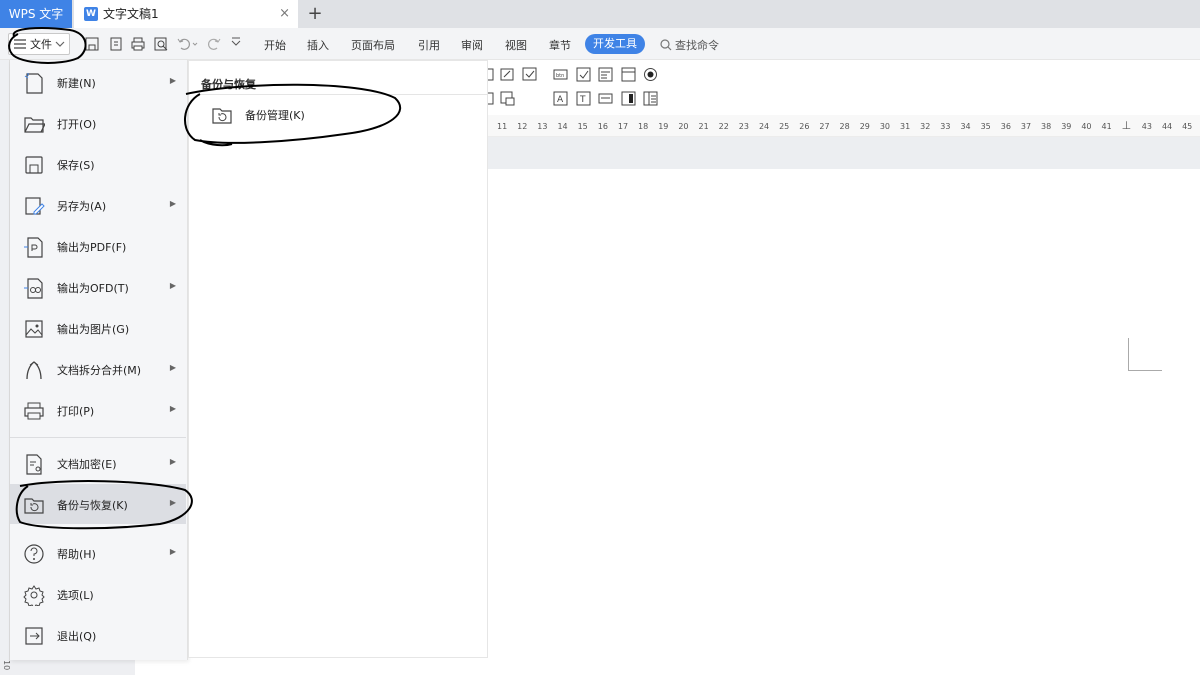  I want to click on help-icon, so click(34, 554).